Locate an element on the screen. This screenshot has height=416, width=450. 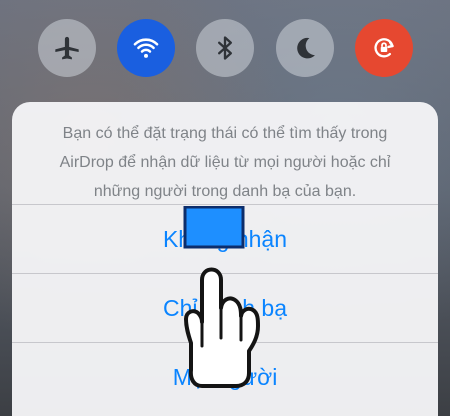
wifi-icon is located at coordinates (146, 48).